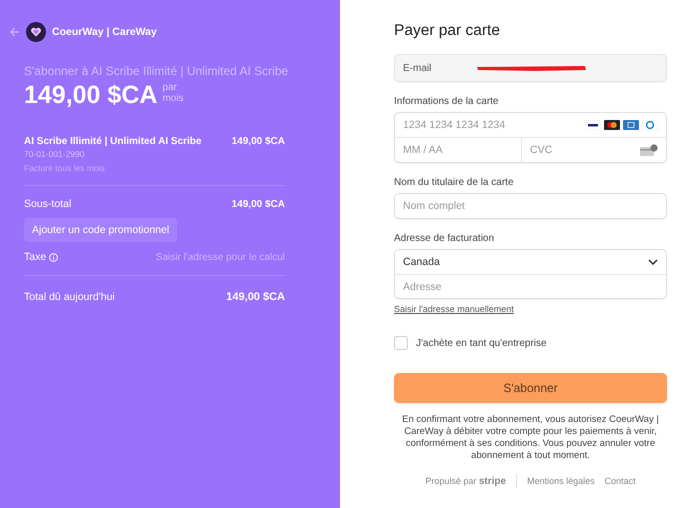 This screenshot has height=508, width=688. I want to click on price: 149,00 $CA, so click(91, 95).